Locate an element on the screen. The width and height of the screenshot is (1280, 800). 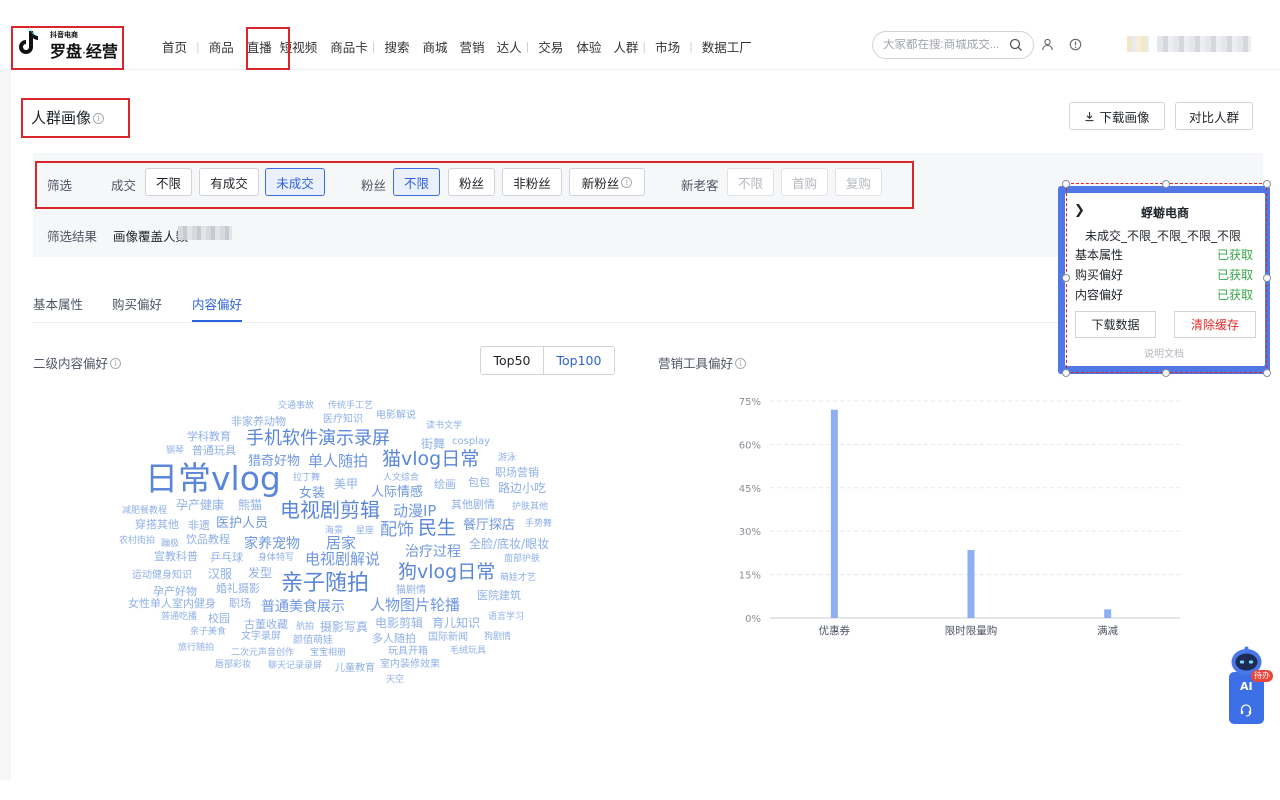
word-cloud-term: 毛绒玩具 is located at coordinates (468, 651).